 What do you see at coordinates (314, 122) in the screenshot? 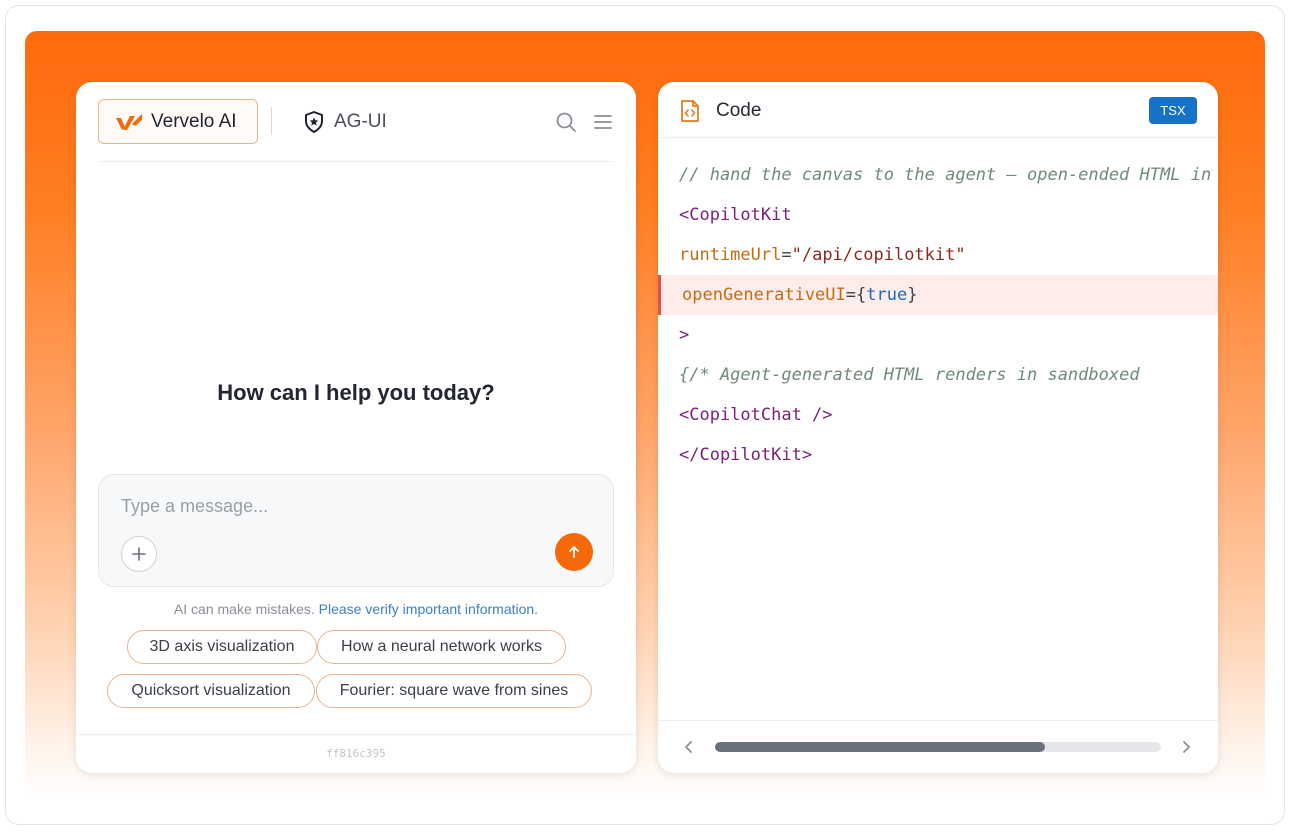
I see `shield-star-icon` at bounding box center [314, 122].